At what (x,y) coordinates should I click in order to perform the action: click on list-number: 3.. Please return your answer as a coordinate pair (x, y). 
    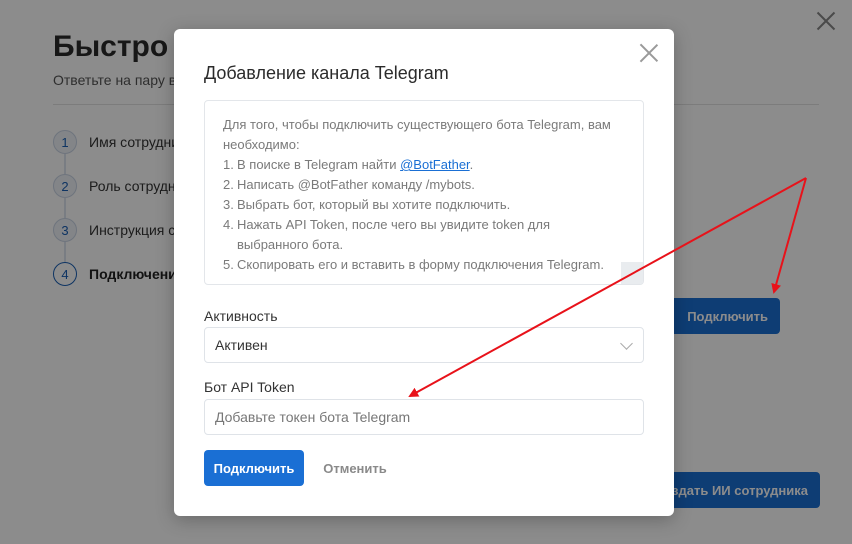
    Looking at the image, I should click on (228, 204).